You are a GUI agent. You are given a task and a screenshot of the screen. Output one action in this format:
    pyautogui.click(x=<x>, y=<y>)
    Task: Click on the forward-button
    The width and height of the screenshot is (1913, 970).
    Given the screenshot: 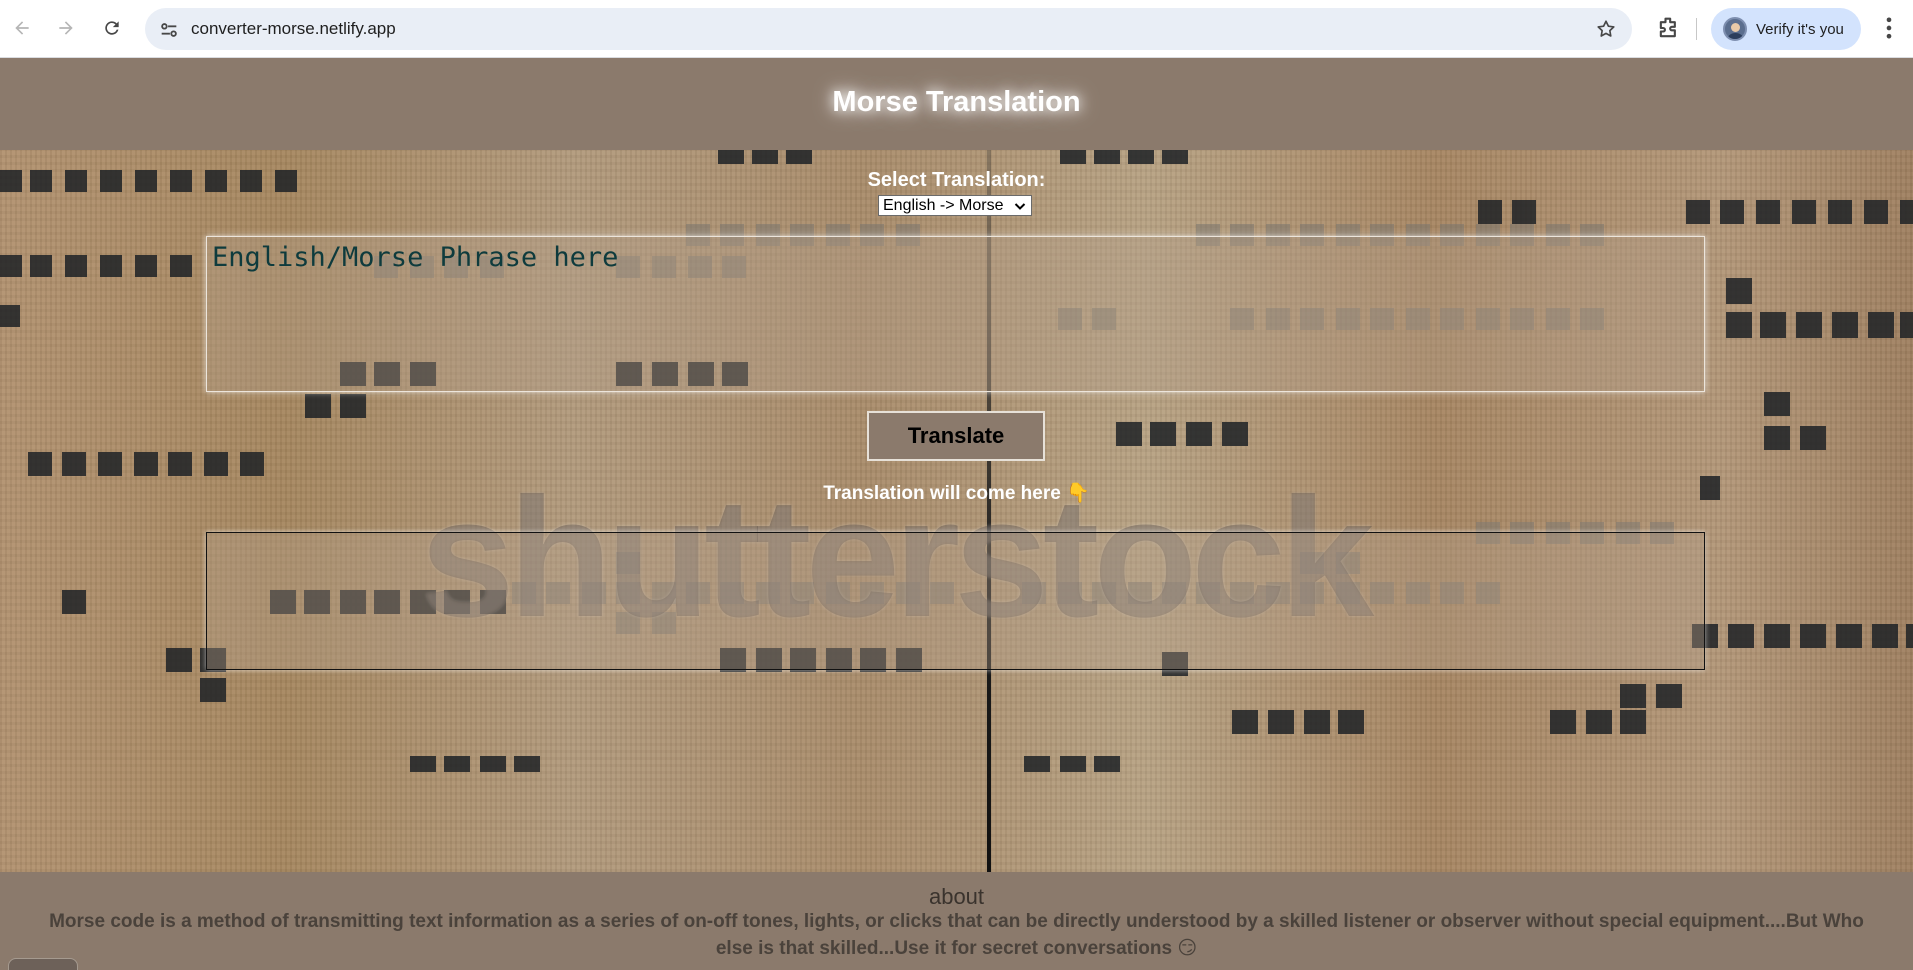 What is the action you would take?
    pyautogui.click(x=66, y=28)
    